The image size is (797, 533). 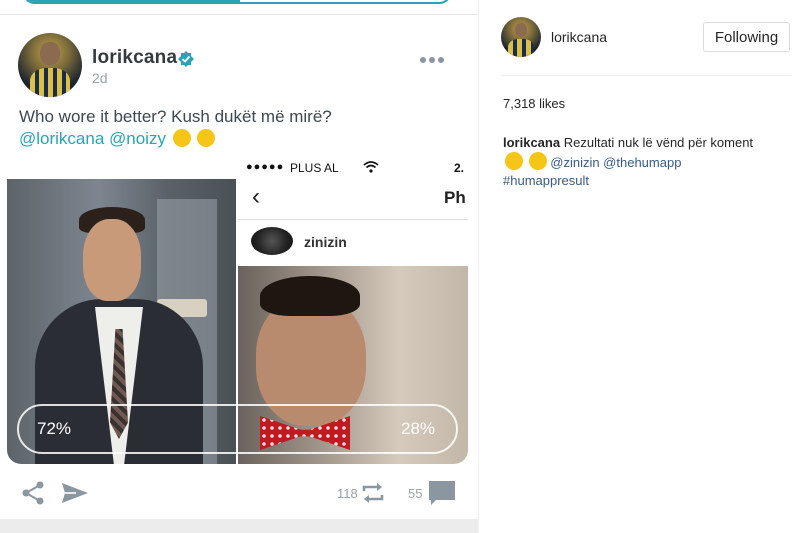 I want to click on carrier-label: PLUS AL, so click(x=314, y=168).